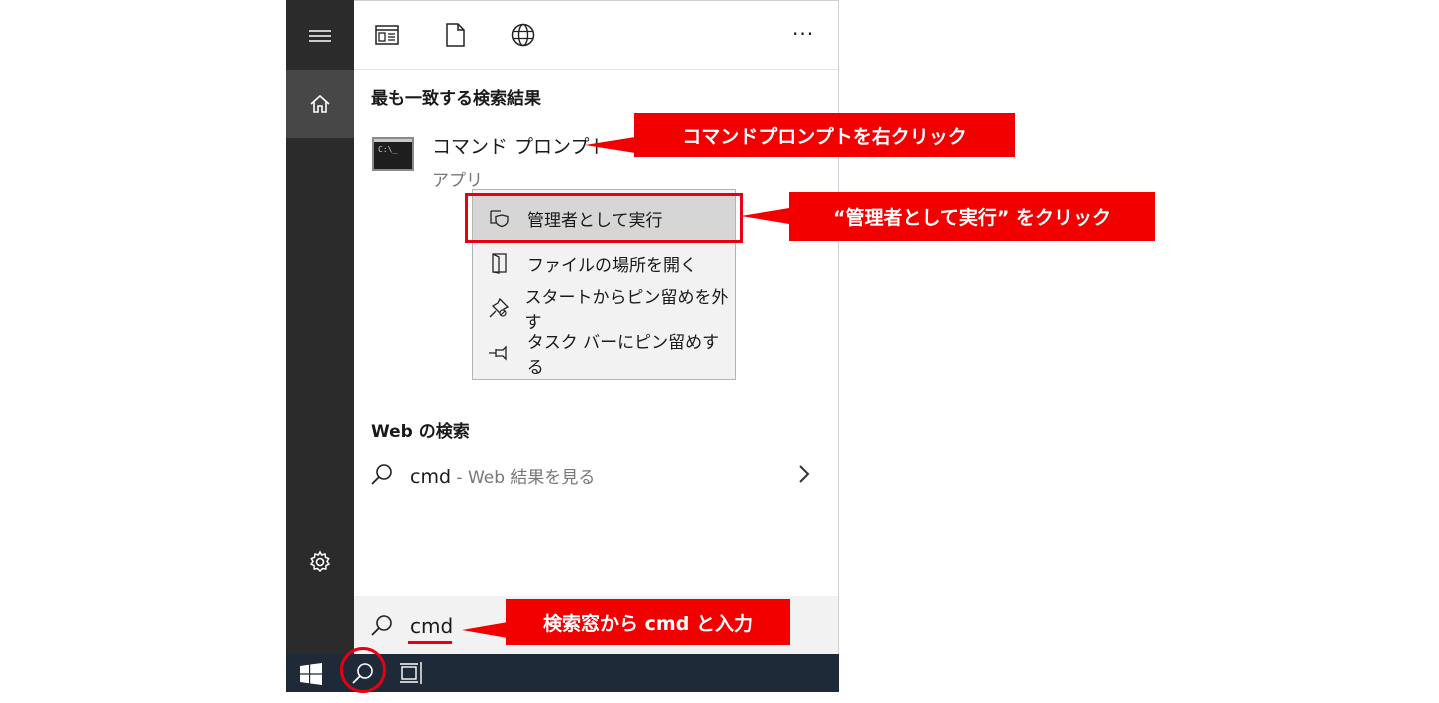 This screenshot has width=1439, height=703. What do you see at coordinates (648, 622) in the screenshot?
I see `callout-type-cmd: 検索窓から cmd と入力` at bounding box center [648, 622].